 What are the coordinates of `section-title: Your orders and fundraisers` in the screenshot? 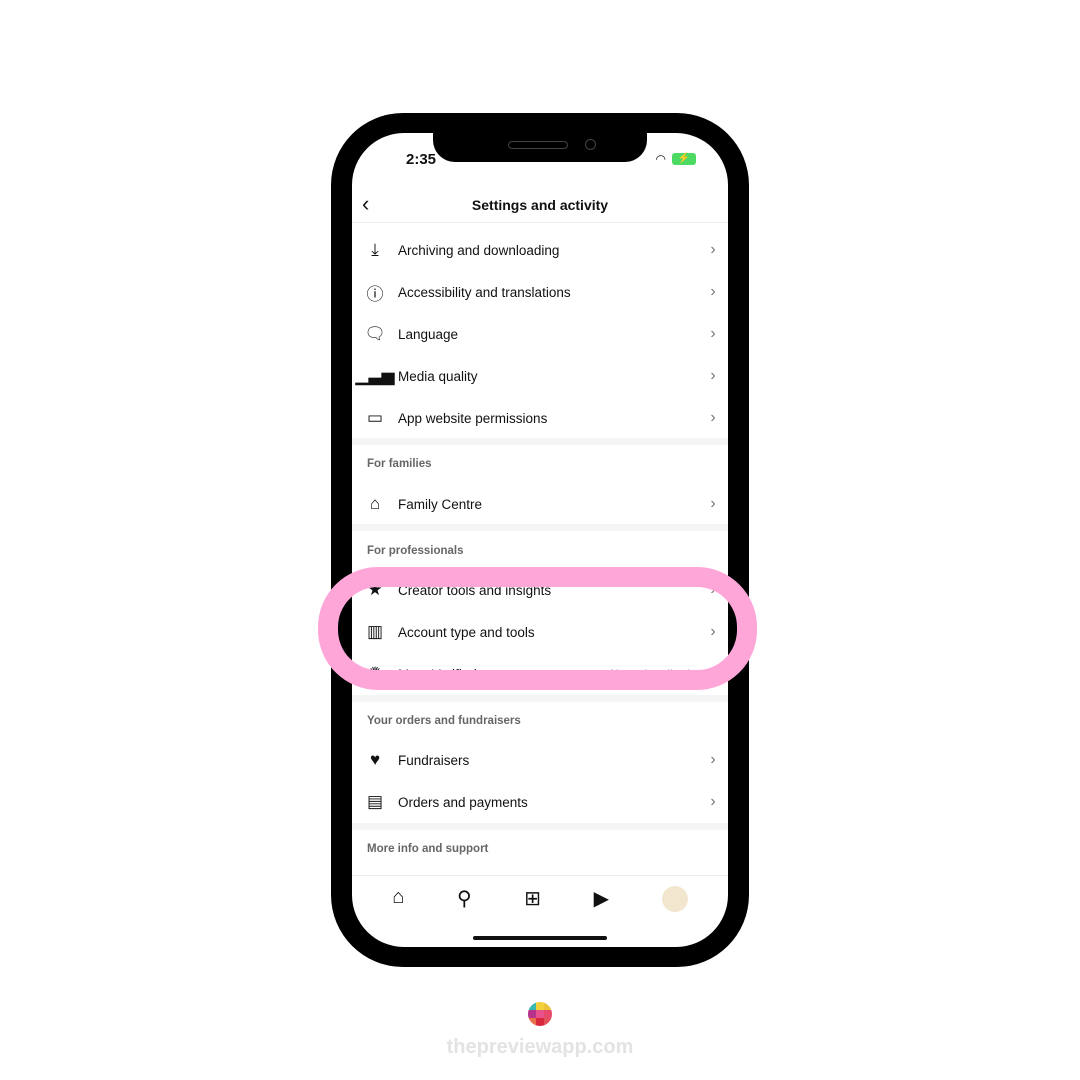 It's located at (444, 721).